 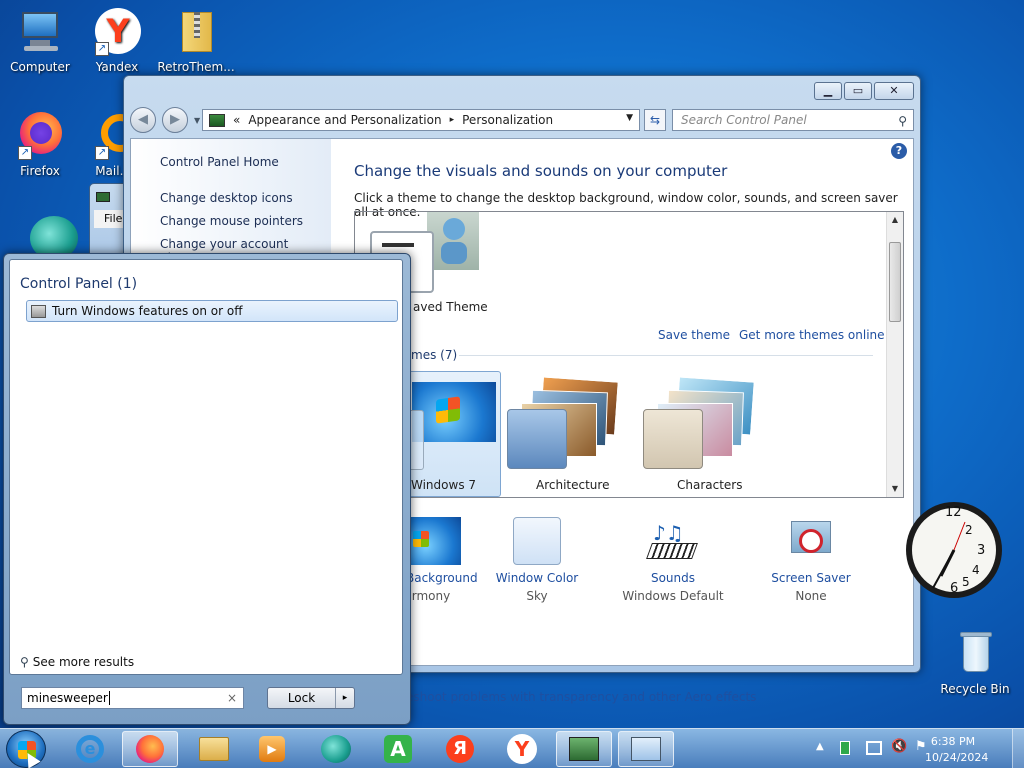 I want to click on theme-label-windows-7: Windows 7, so click(x=444, y=485).